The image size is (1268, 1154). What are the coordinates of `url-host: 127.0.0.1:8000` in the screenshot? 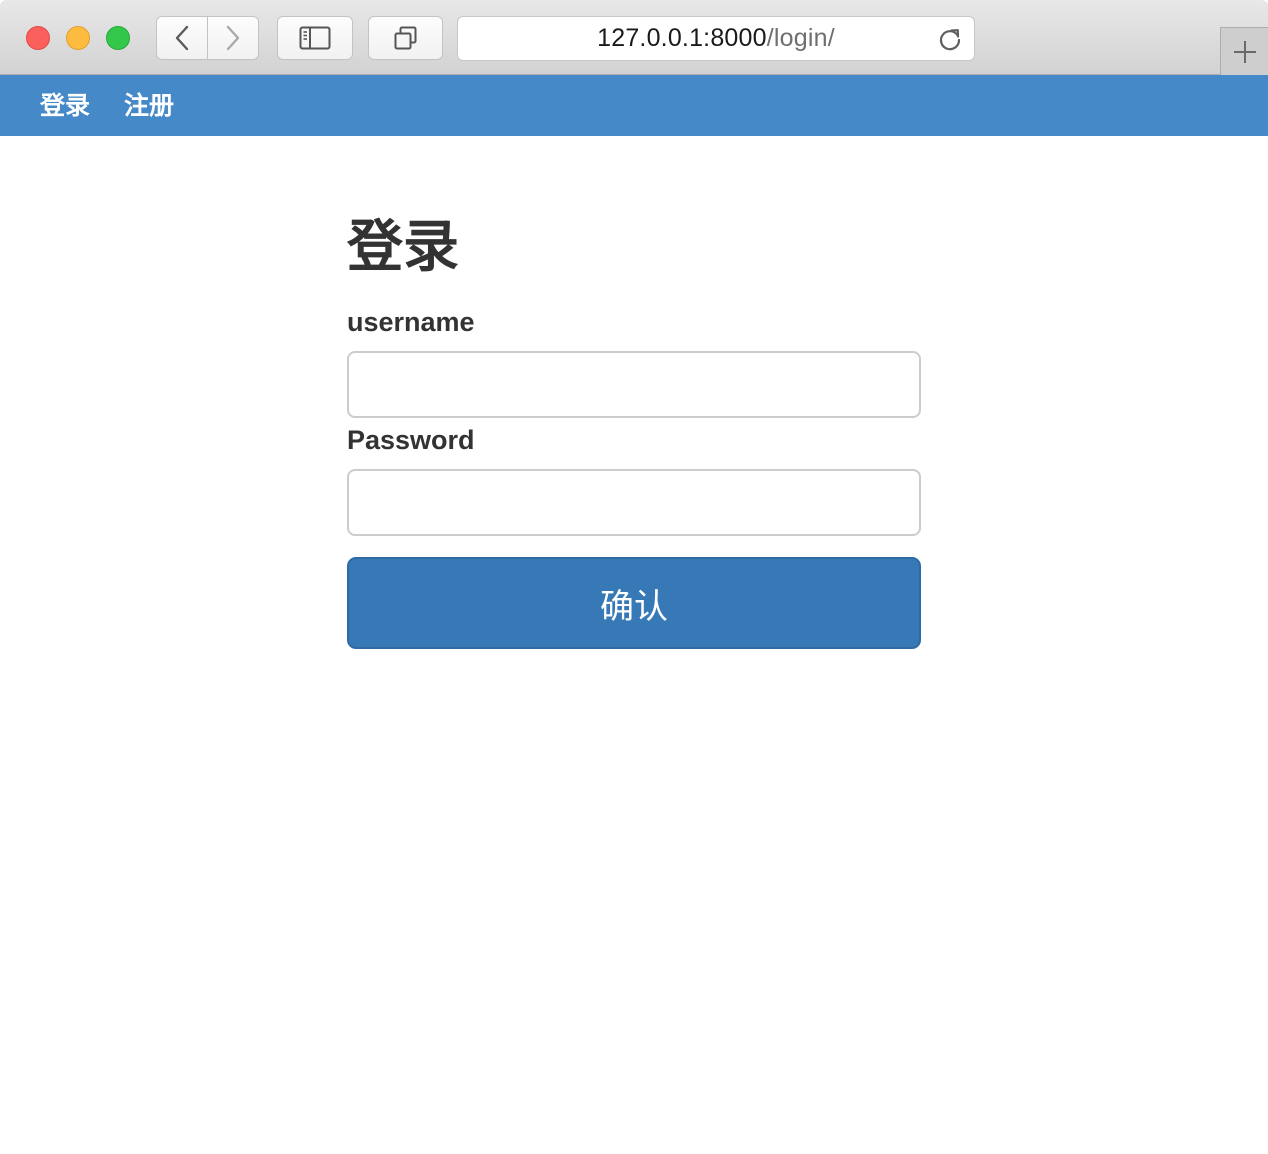 It's located at (682, 38).